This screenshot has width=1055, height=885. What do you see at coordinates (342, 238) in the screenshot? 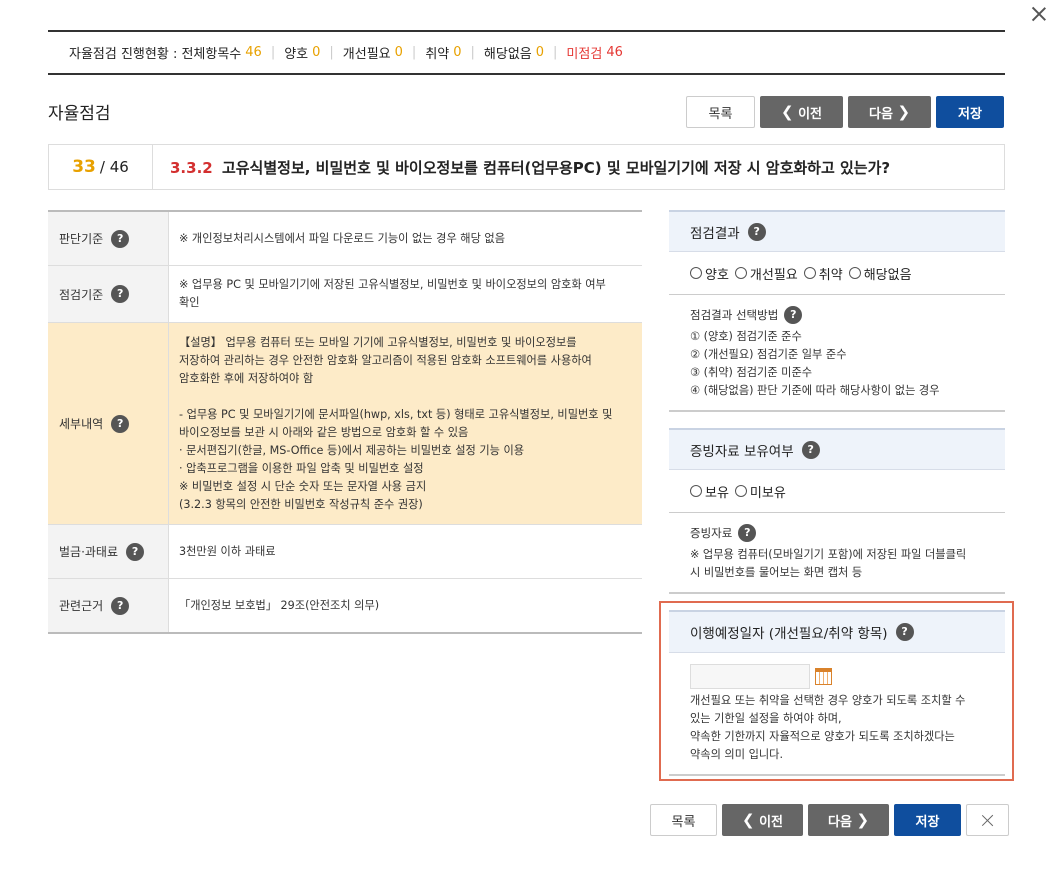
I see `criteria-content: ※ 개인정보처리시스템에서 파일 다운로드 기능이 없는 경우 해당 없음` at bounding box center [342, 238].